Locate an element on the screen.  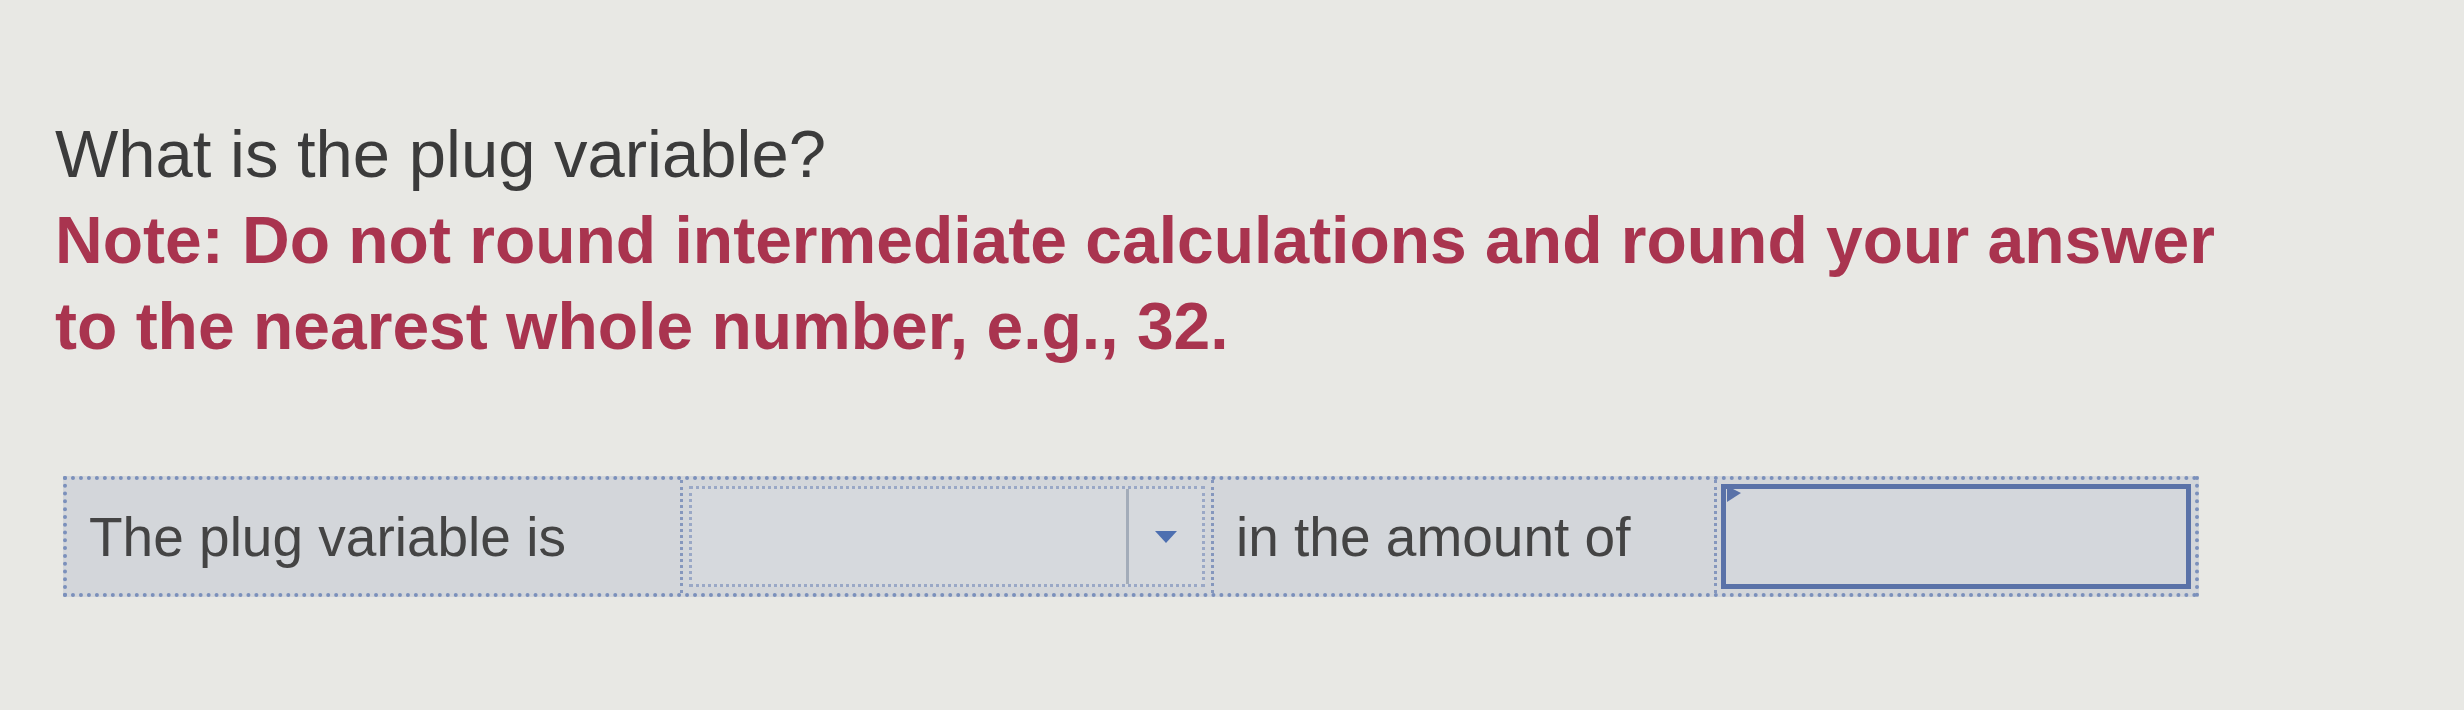
answer-label: The plug variable is is located at coordinates (327, 536).